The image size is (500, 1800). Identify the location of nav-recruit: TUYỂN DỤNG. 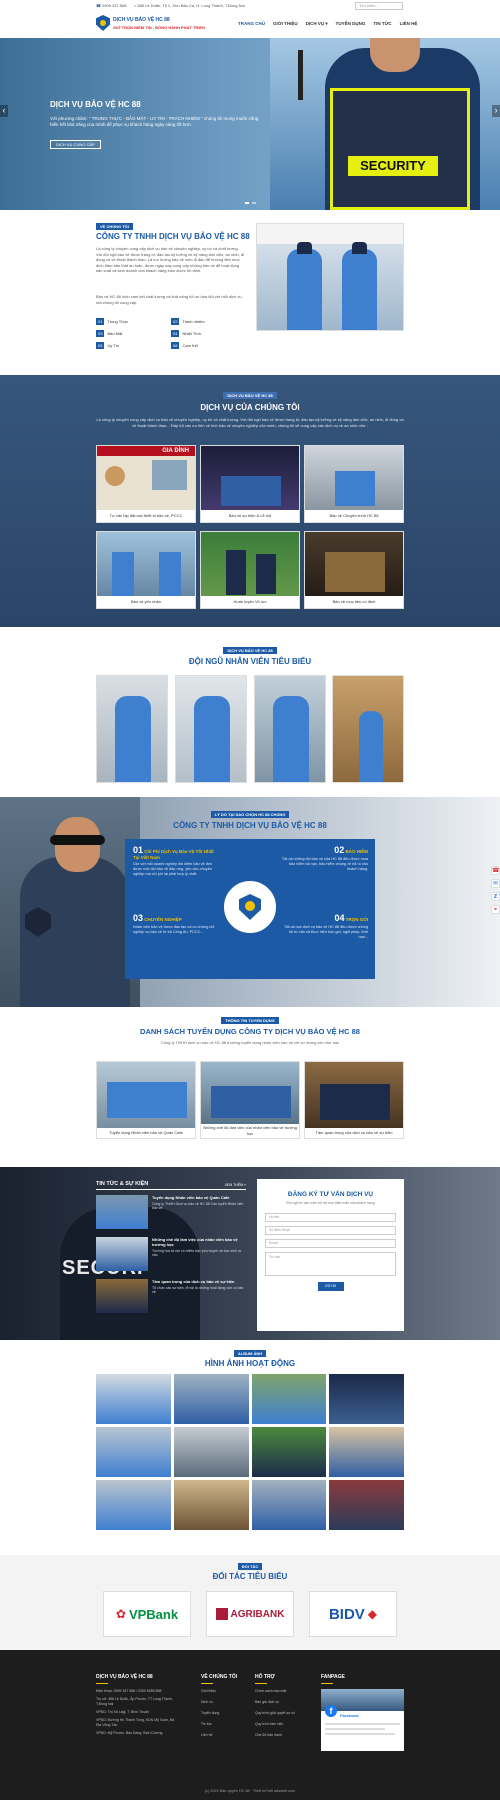
(351, 24).